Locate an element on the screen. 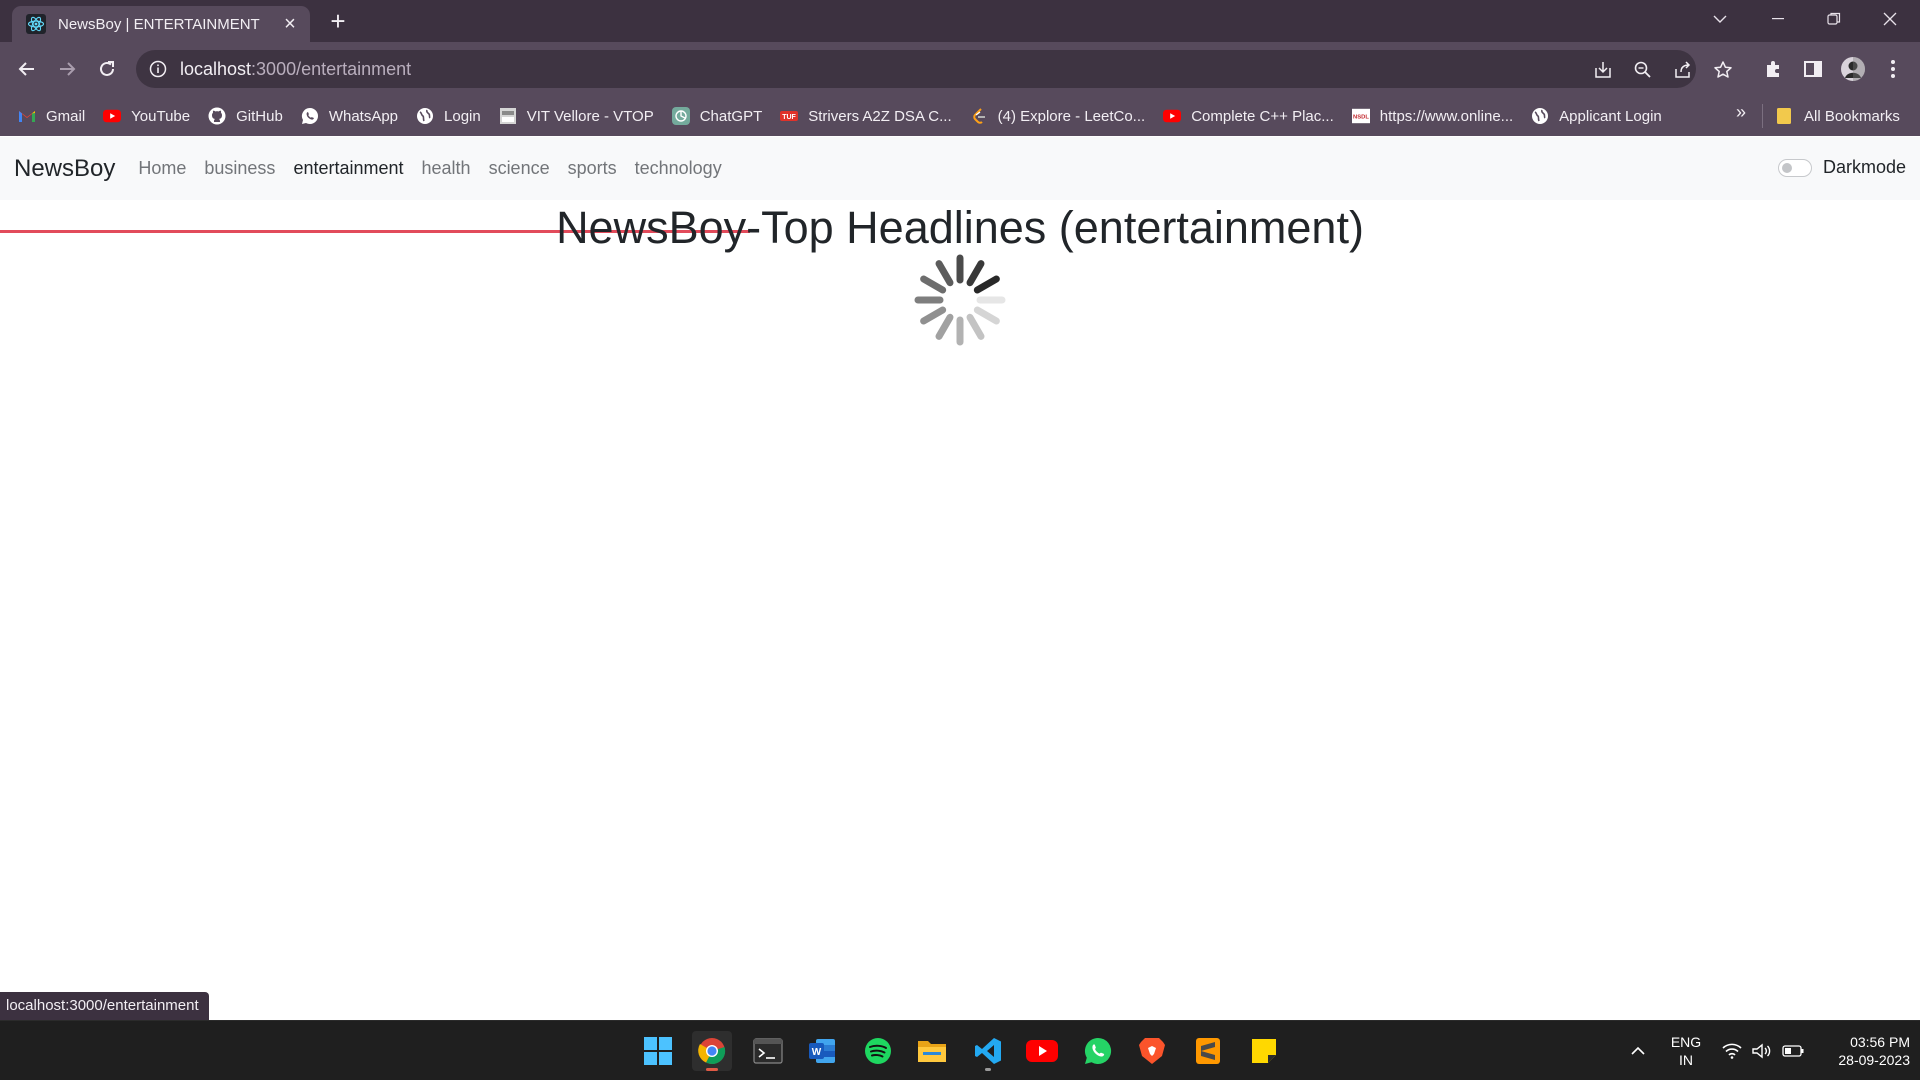 The image size is (1920, 1081). bookmark-whatsapp: WhatsApp is located at coordinates (349, 116).